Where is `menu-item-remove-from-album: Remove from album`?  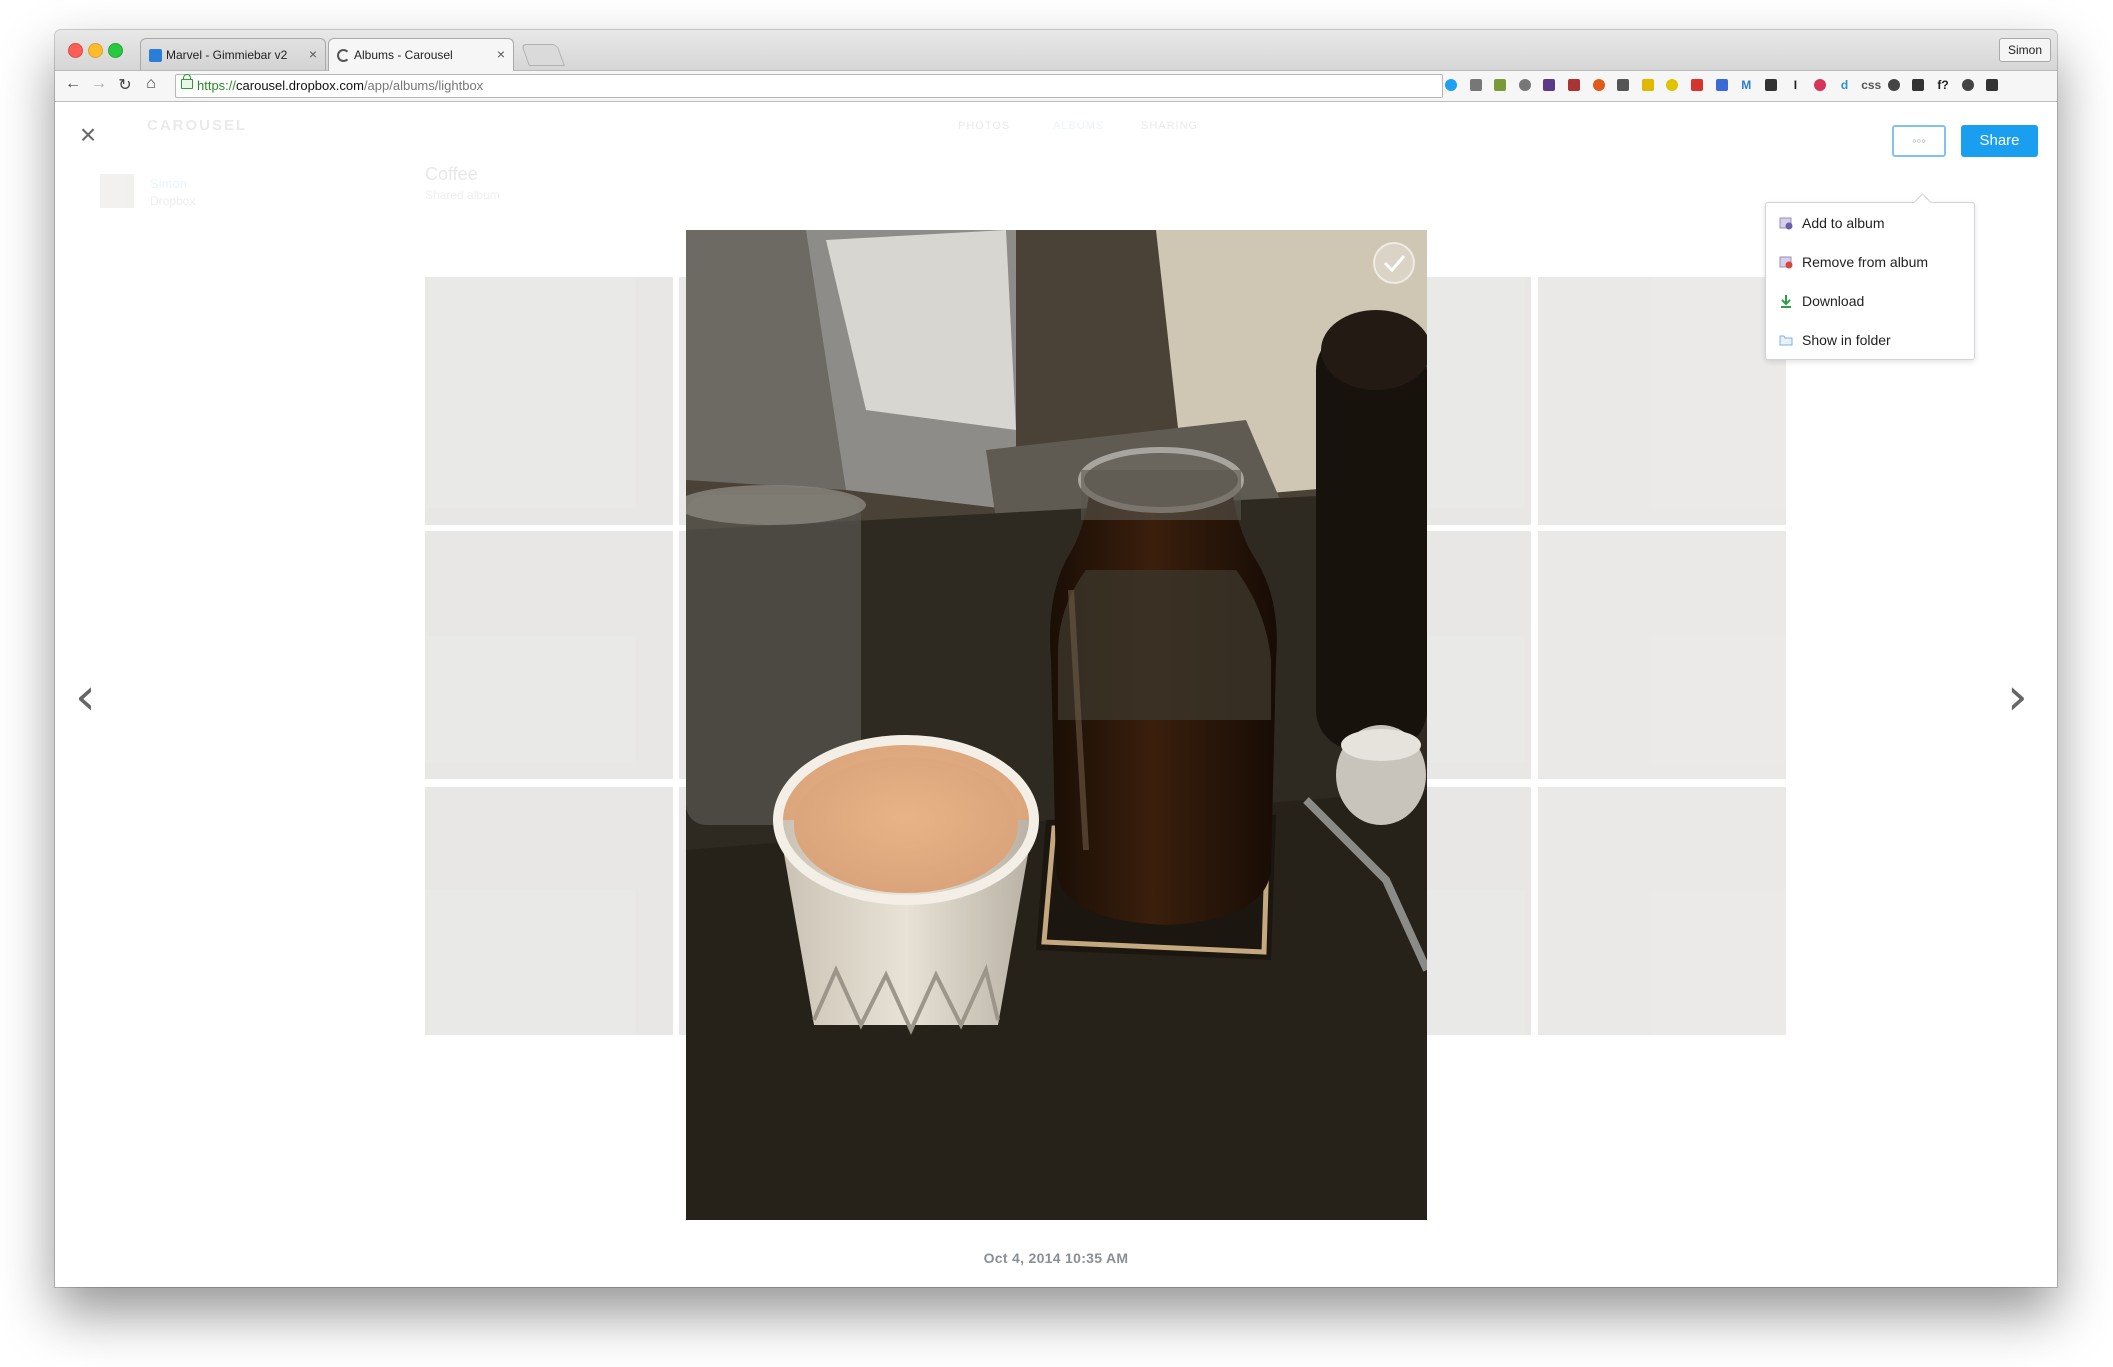 menu-item-remove-from-album: Remove from album is located at coordinates (1870, 262).